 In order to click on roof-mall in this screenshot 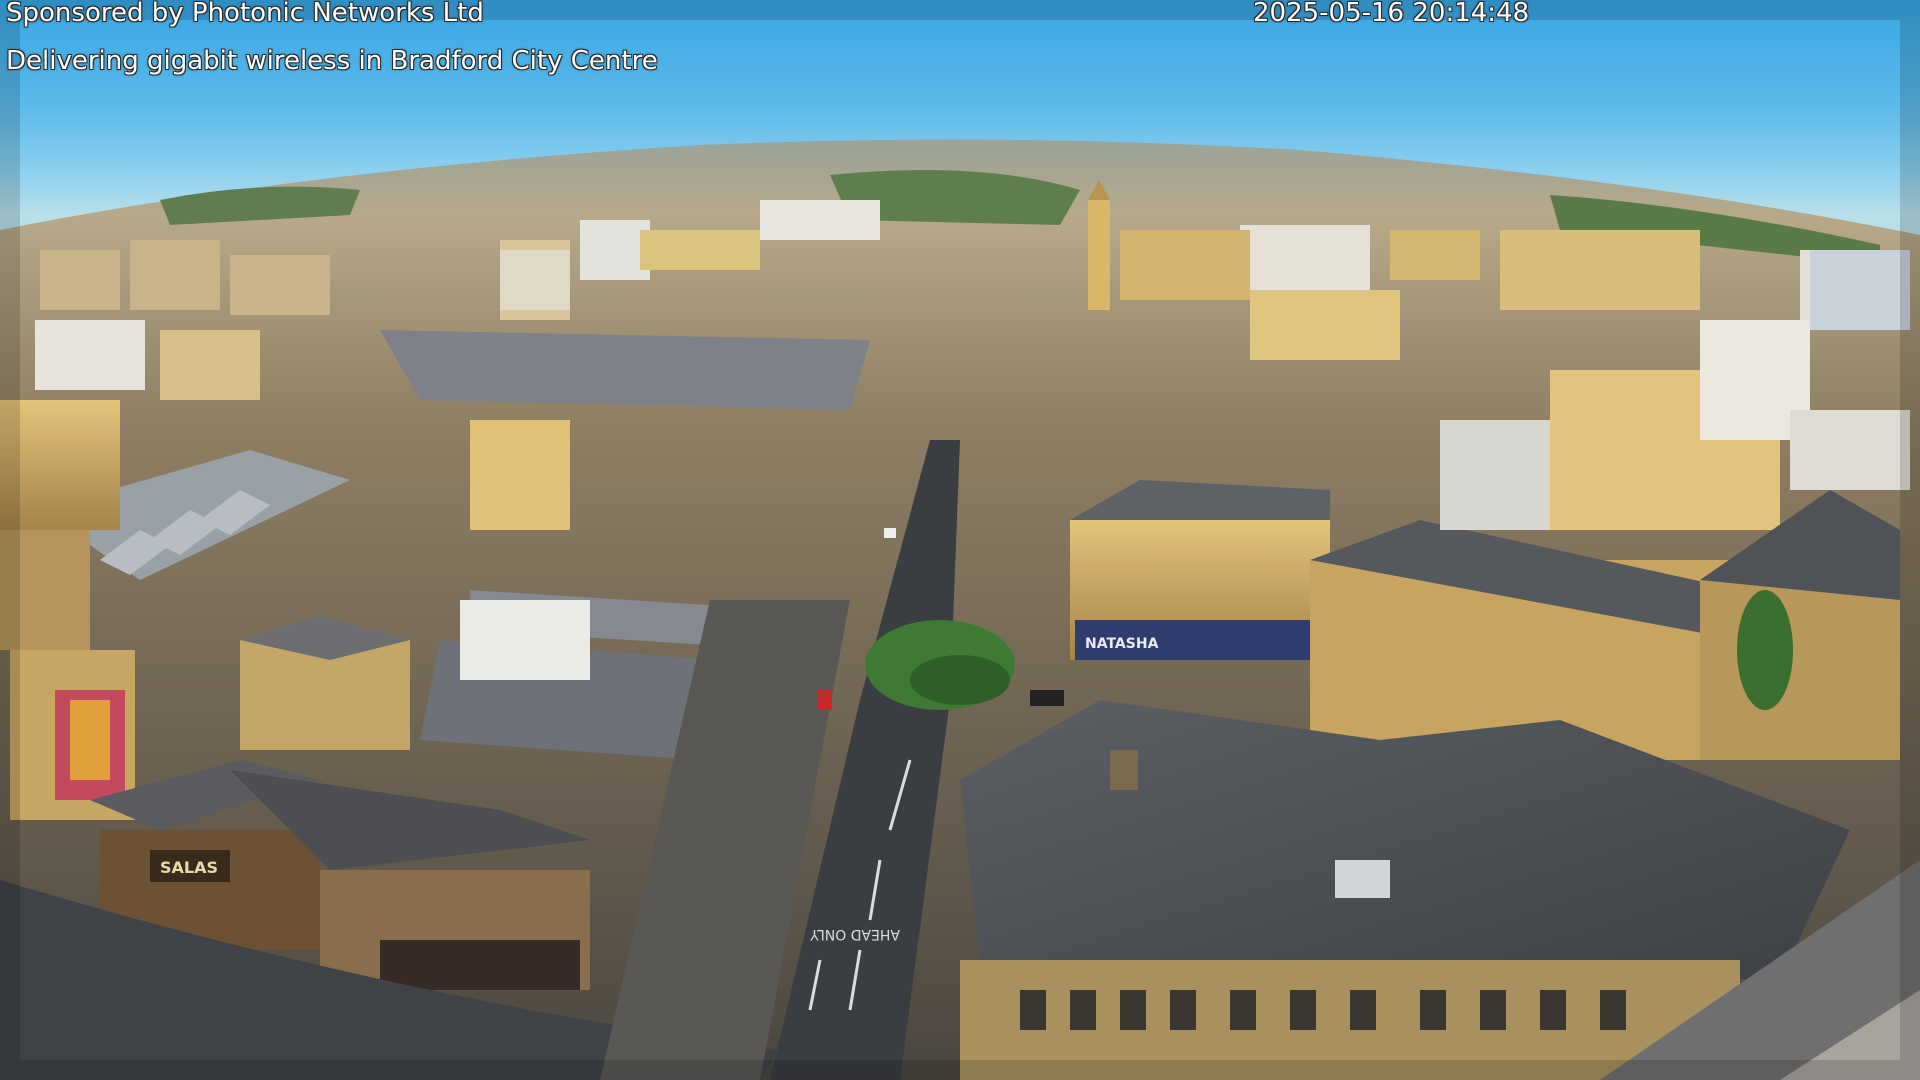, I will do `click(625, 370)`.